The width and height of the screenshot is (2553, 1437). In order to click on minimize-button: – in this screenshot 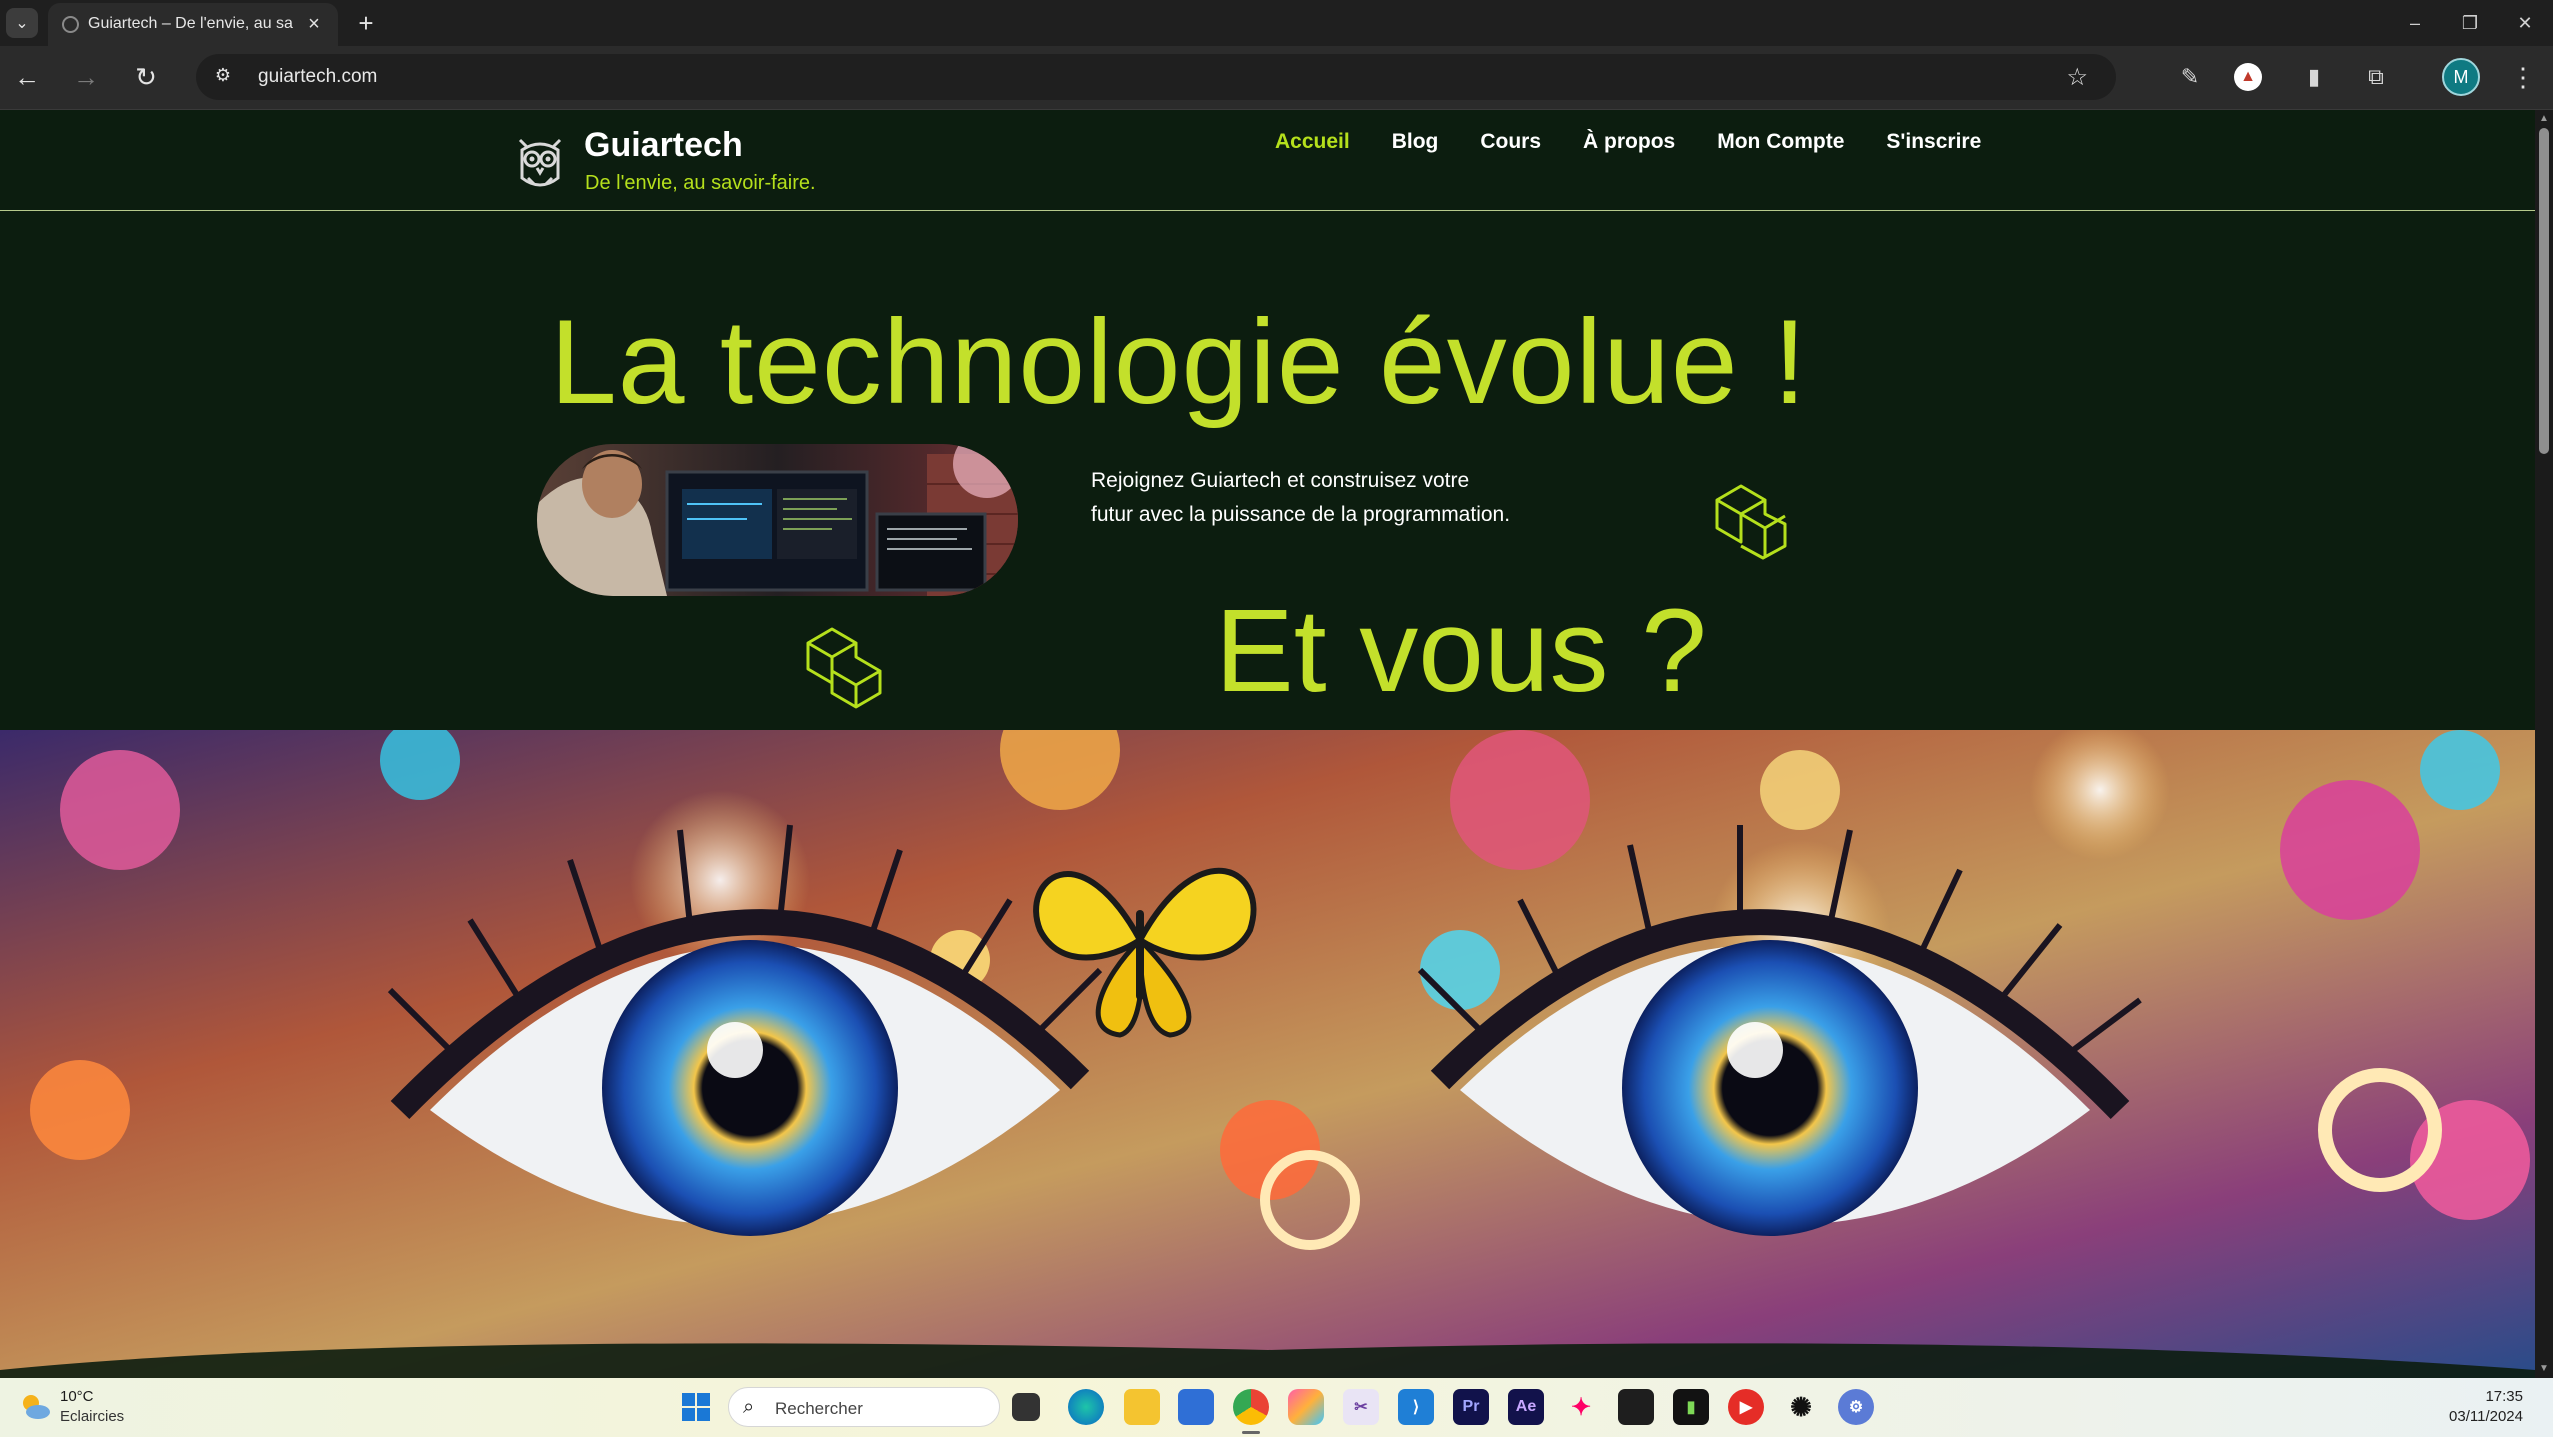, I will do `click(2415, 23)`.